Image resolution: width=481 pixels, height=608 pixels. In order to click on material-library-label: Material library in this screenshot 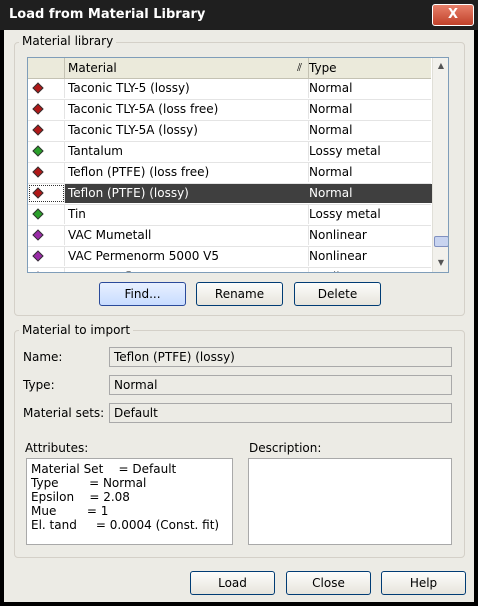, I will do `click(68, 41)`.